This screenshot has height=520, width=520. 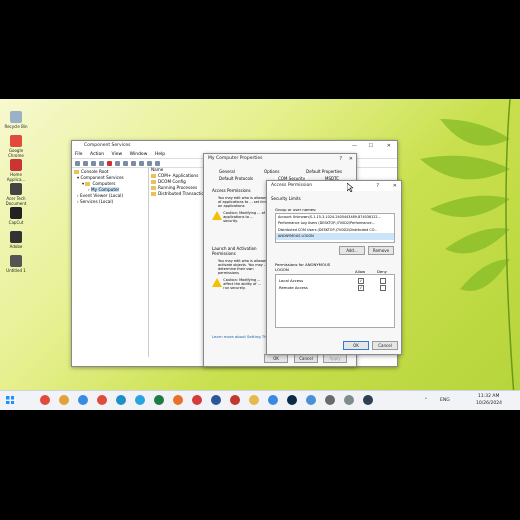 What do you see at coordinates (16, 270) in the screenshot?
I see `desktop-icon-label: Untitled 1` at bounding box center [16, 270].